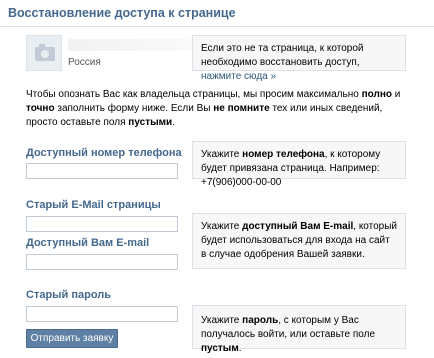  I want to click on old-email-label: Старый E-Mail страницы, so click(93, 205).